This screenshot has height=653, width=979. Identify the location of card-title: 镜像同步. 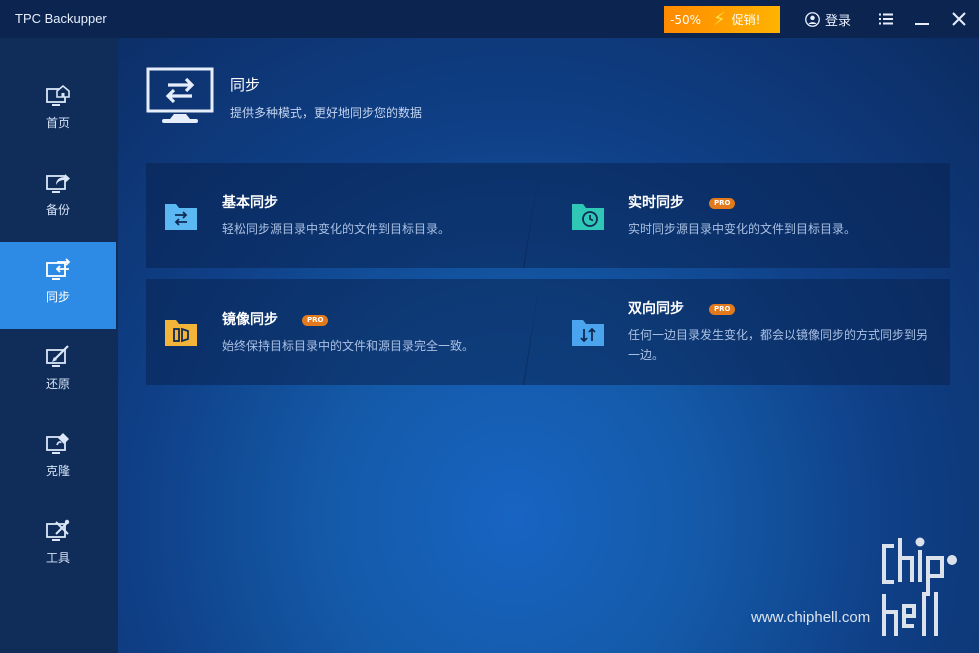
(250, 320).